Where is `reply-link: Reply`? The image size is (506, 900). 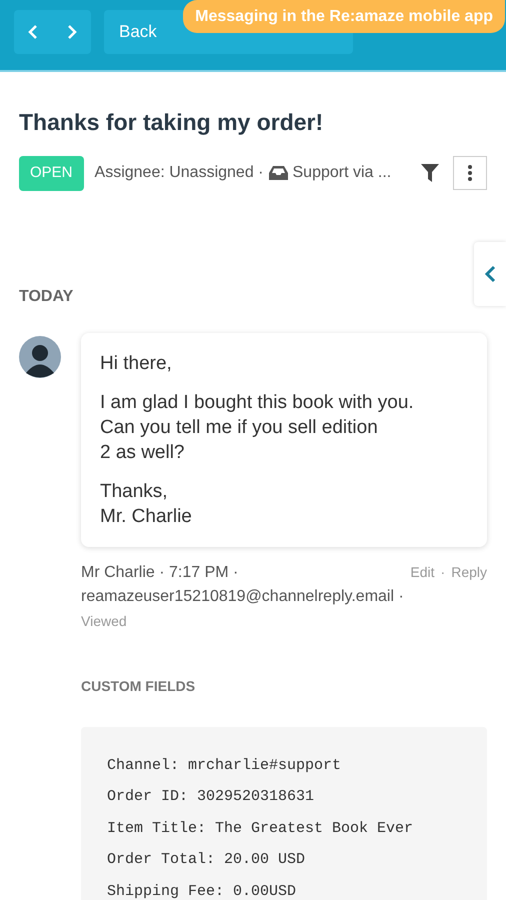 reply-link: Reply is located at coordinates (469, 572).